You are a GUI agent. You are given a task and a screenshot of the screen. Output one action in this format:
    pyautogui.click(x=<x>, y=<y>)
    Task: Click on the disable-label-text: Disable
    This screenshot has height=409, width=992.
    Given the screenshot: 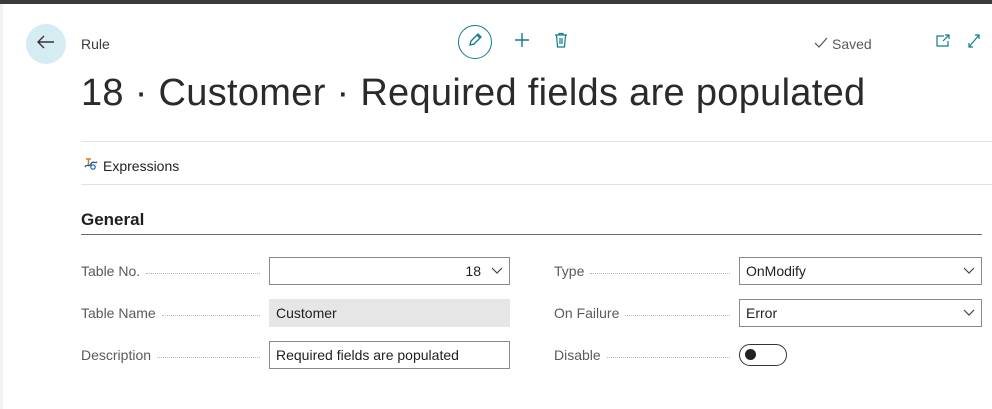 What is the action you would take?
    pyautogui.click(x=577, y=355)
    